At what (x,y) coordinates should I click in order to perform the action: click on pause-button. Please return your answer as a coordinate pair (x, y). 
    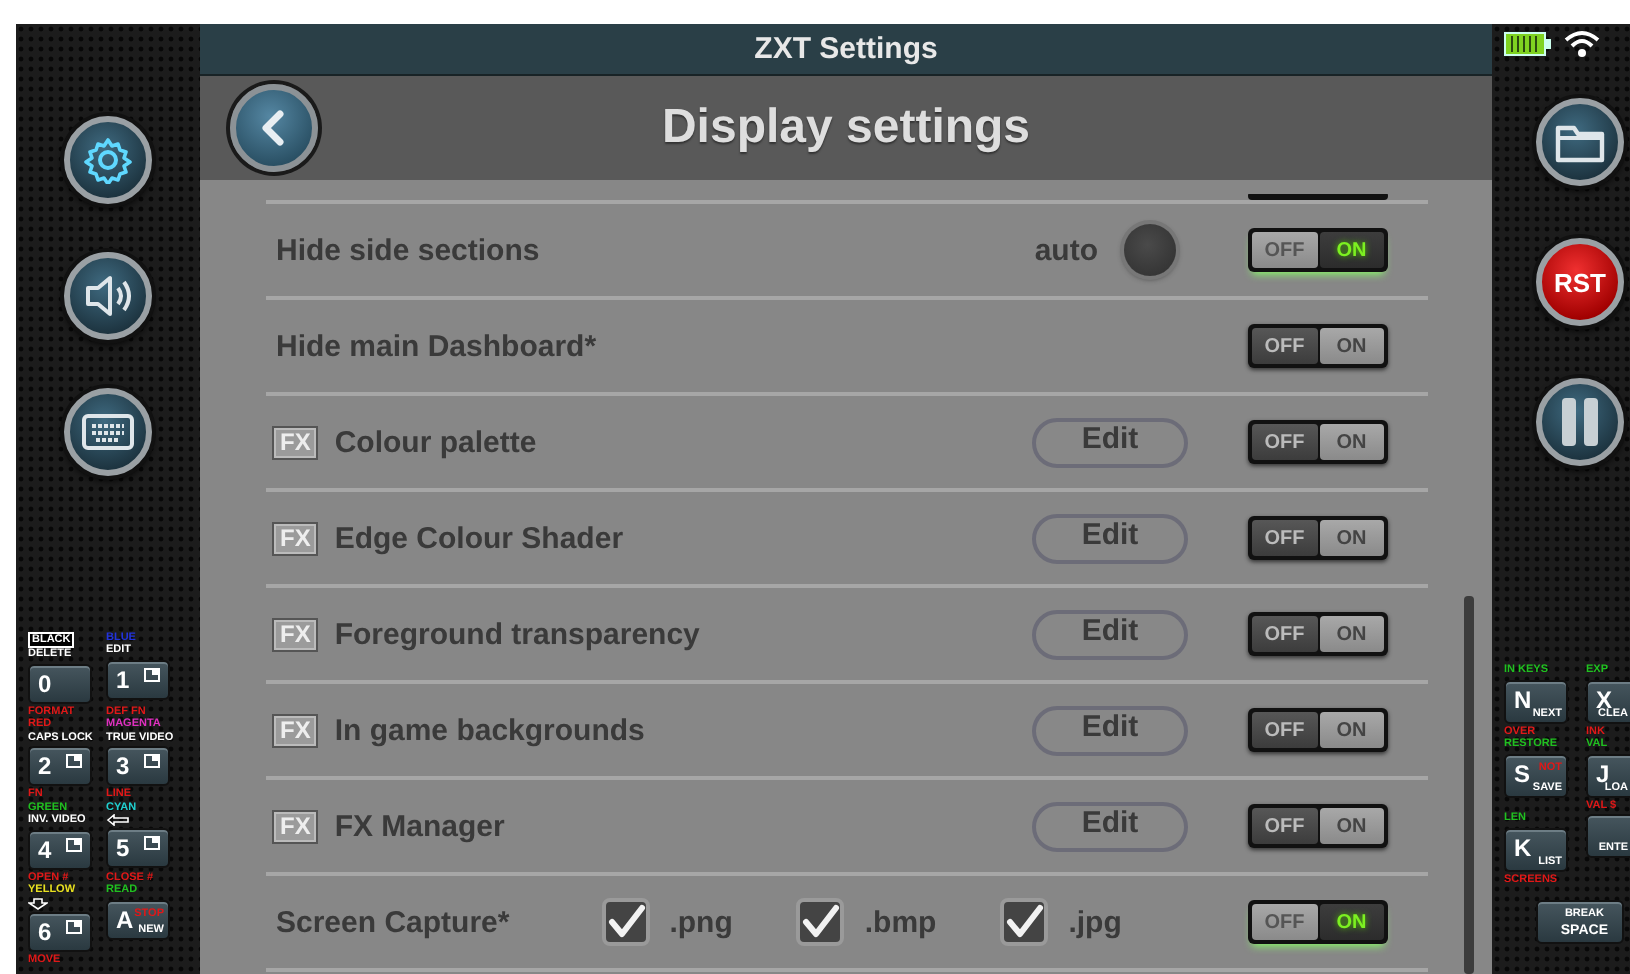
    Looking at the image, I should click on (1580, 422).